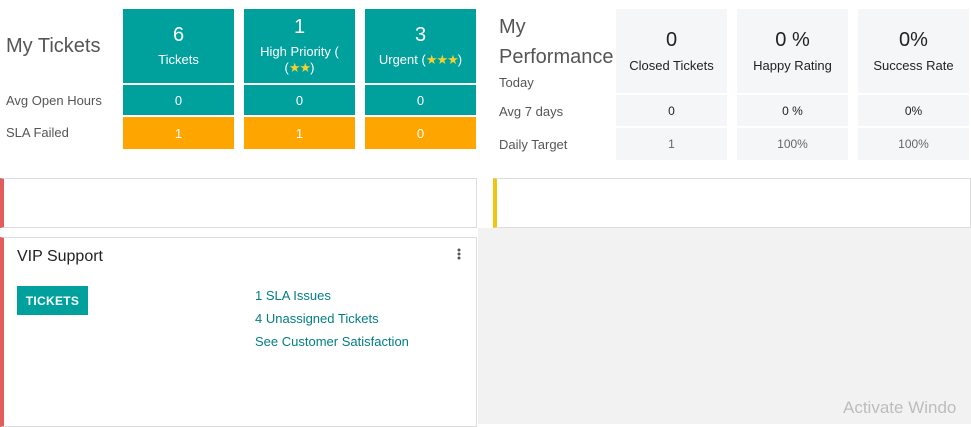  I want to click on closed-tickets-value: 0, so click(671, 40).